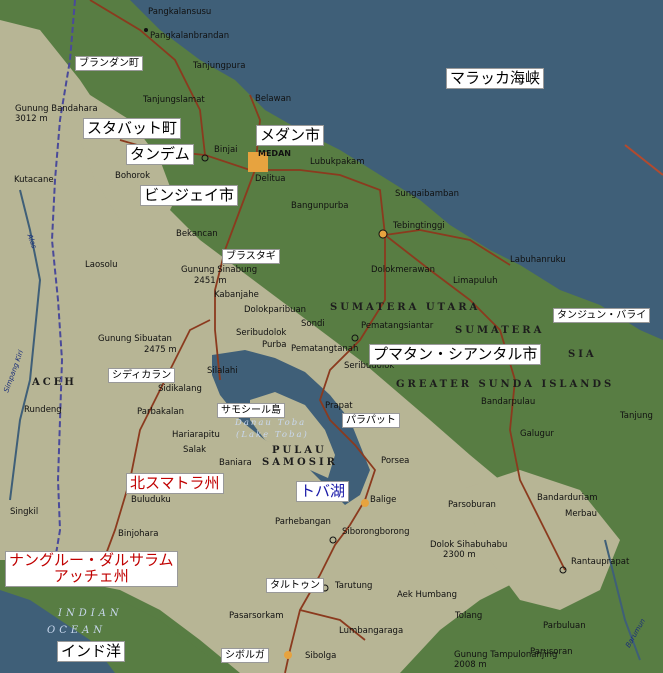  Describe the element at coordinates (151, 500) in the screenshot. I see `place-buluduku: Buluduku` at that location.